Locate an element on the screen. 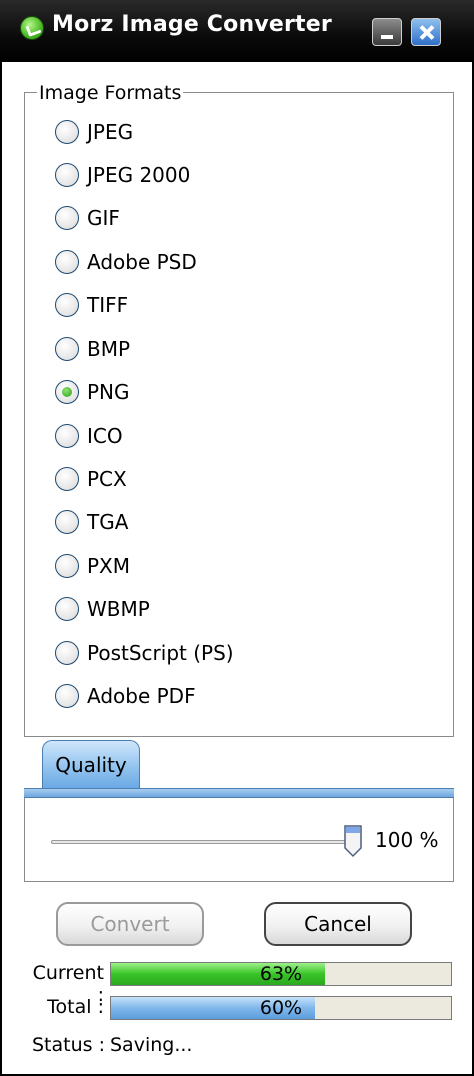  format-option-jpeg-2000: JPEG 2000 is located at coordinates (122, 175).